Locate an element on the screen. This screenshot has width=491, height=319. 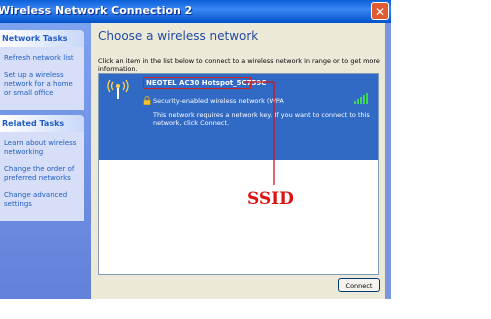
ssid-annotation-label: SSID is located at coordinates (270, 199).